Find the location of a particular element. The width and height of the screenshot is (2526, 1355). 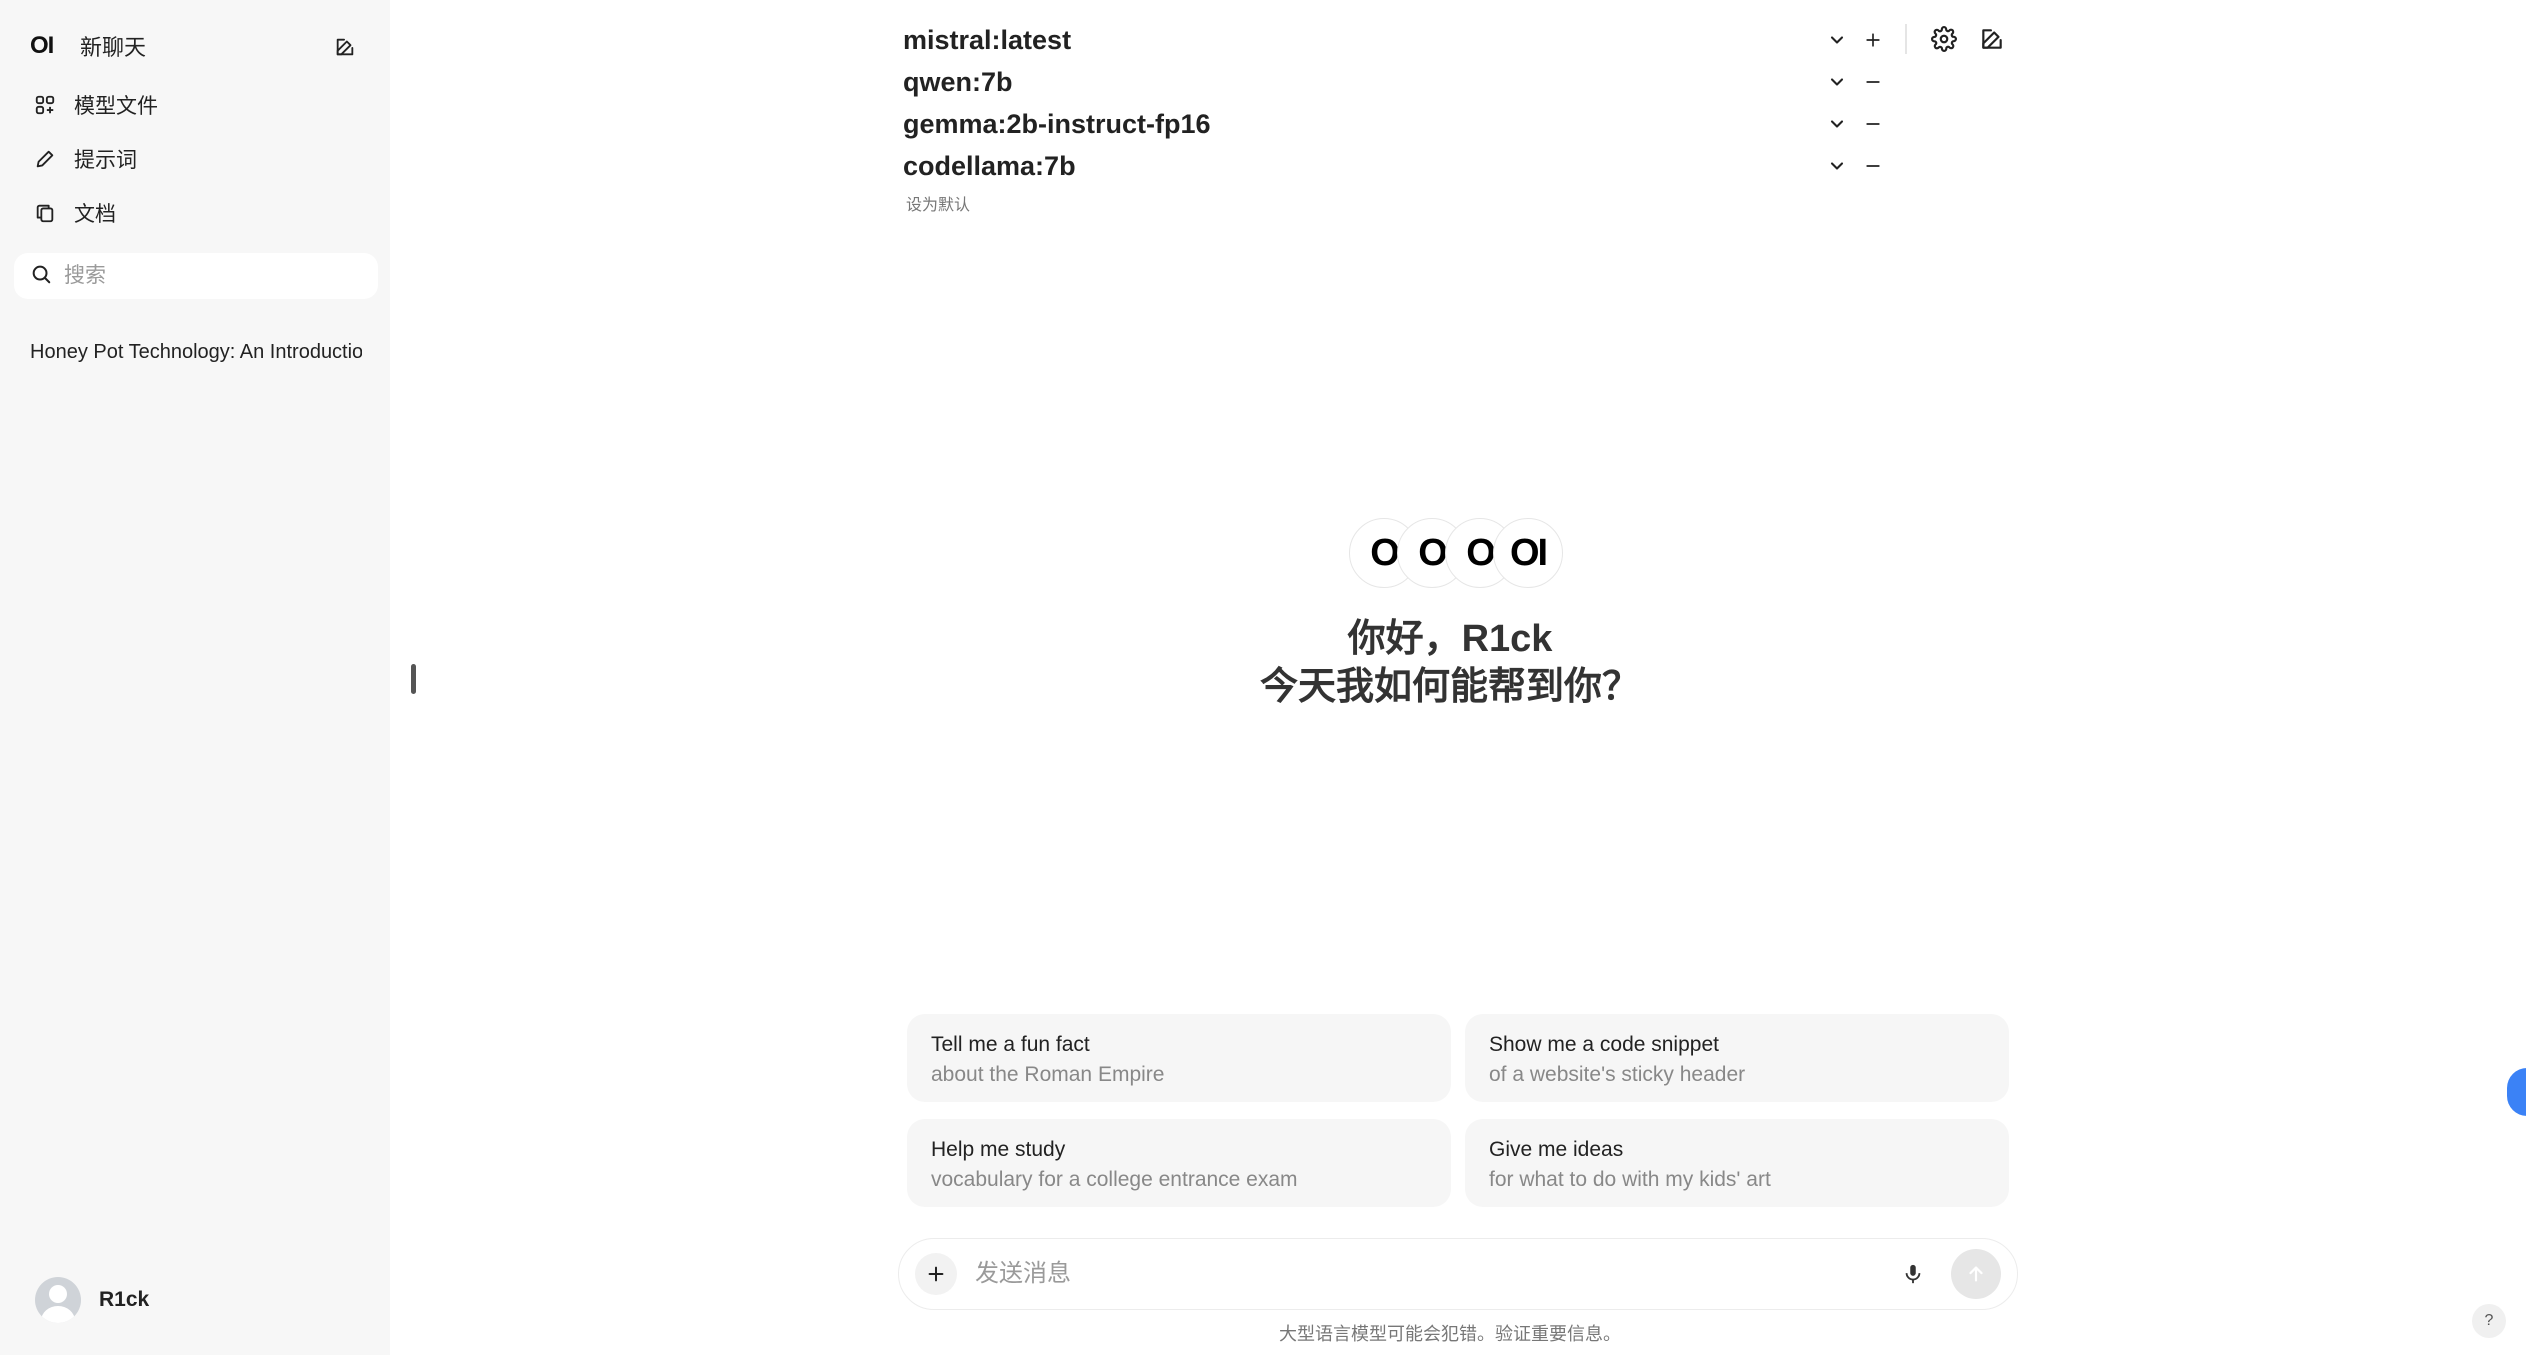

new-chat-icon is located at coordinates (1992, 39).